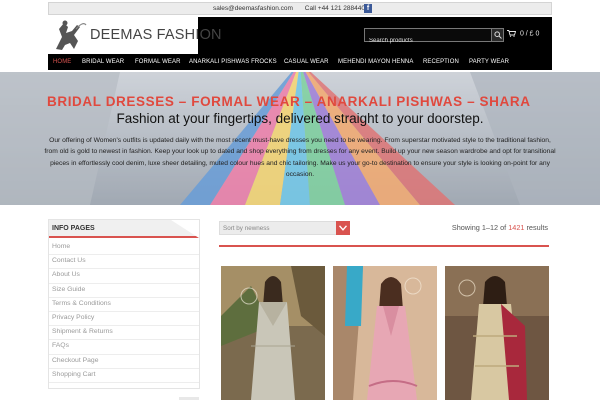 The width and height of the screenshot is (600, 400). Describe the element at coordinates (124, 347) in the screenshot. I see `sidebar-link-faqs: FAQs` at that location.